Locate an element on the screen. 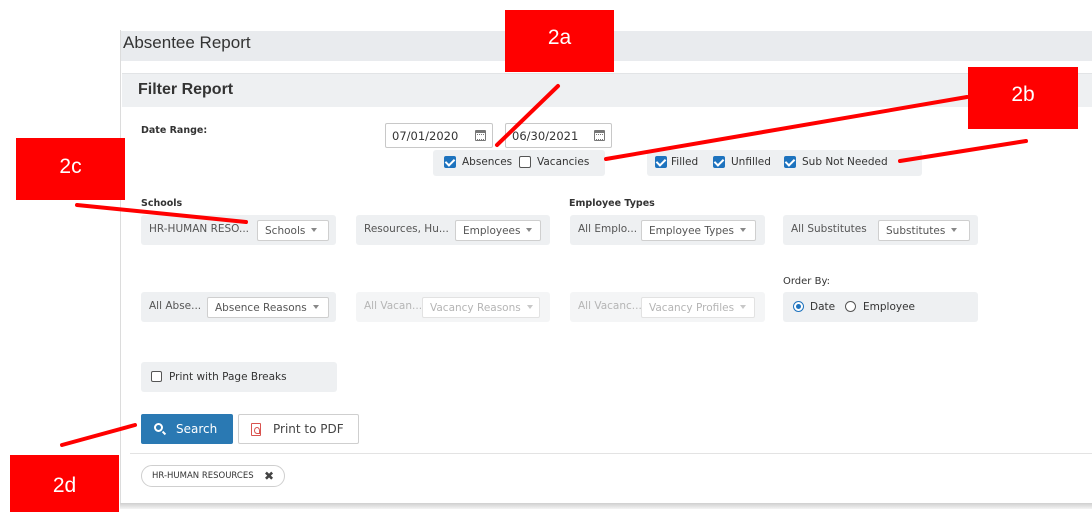 Image resolution: width=1092 pixels, height=512 pixels. callout-line-2c is located at coordinates (161, 213).